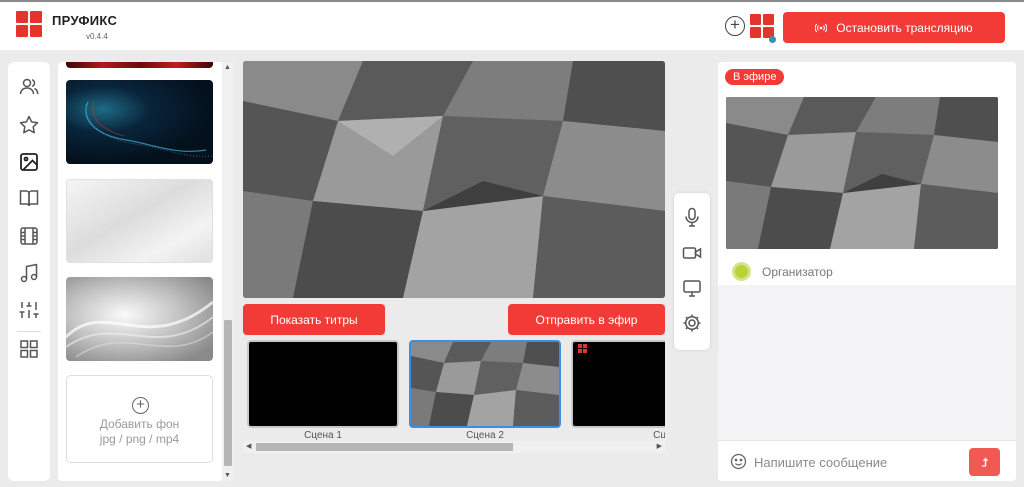 Image resolution: width=1024 pixels, height=487 pixels. Describe the element at coordinates (139, 439) in the screenshot. I see `add-background-formats: jpg / png / mp4` at that location.